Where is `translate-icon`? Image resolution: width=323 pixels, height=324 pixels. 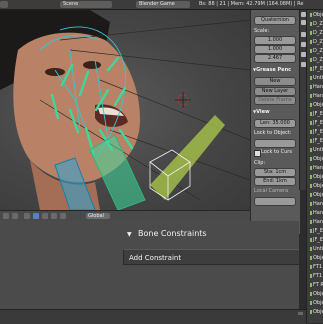 translate-icon is located at coordinates (45, 216).